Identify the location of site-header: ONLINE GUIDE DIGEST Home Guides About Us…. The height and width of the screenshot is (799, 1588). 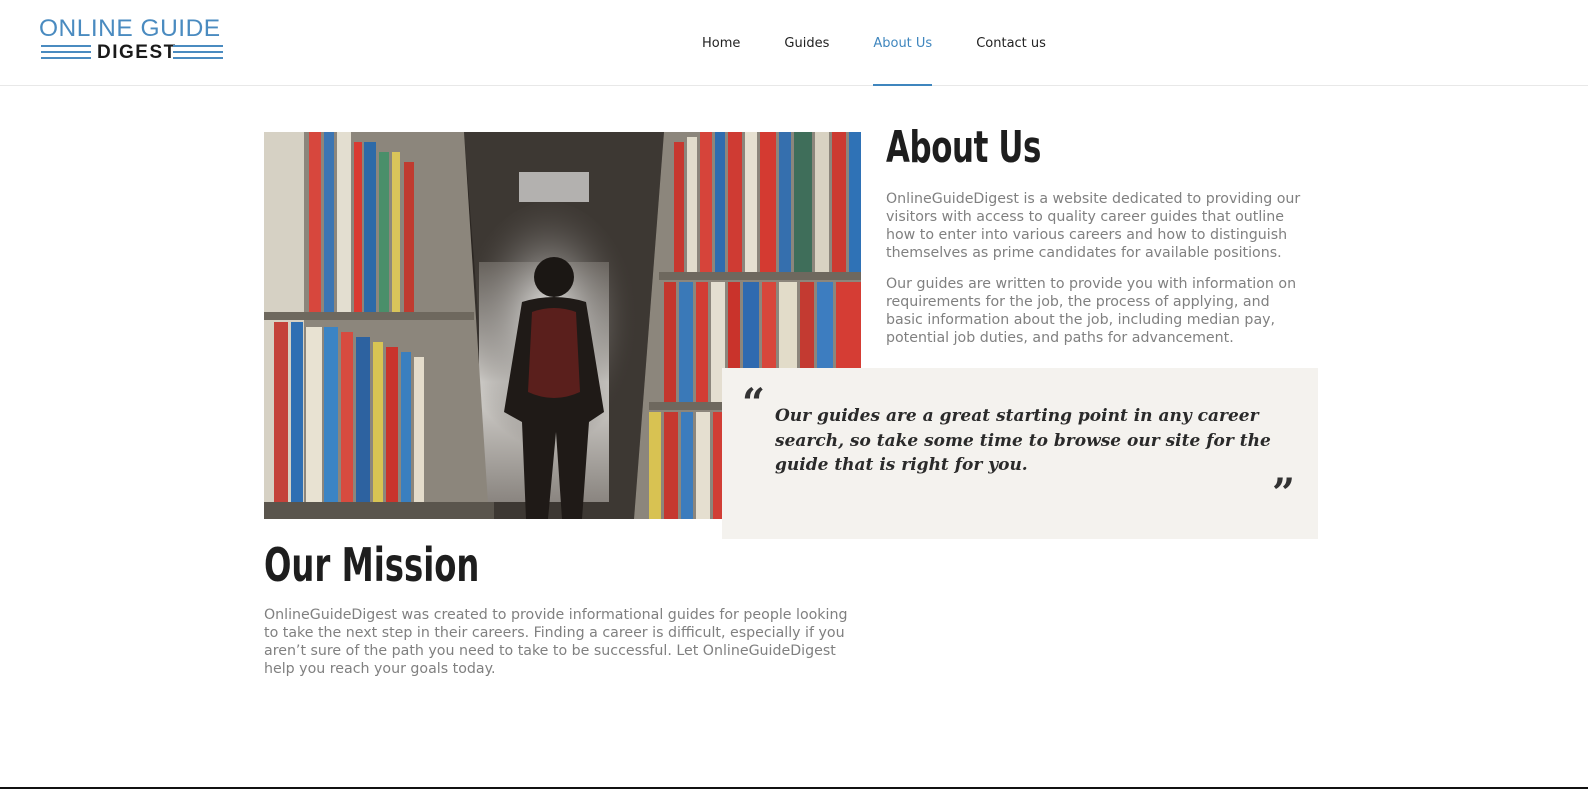
(794, 43).